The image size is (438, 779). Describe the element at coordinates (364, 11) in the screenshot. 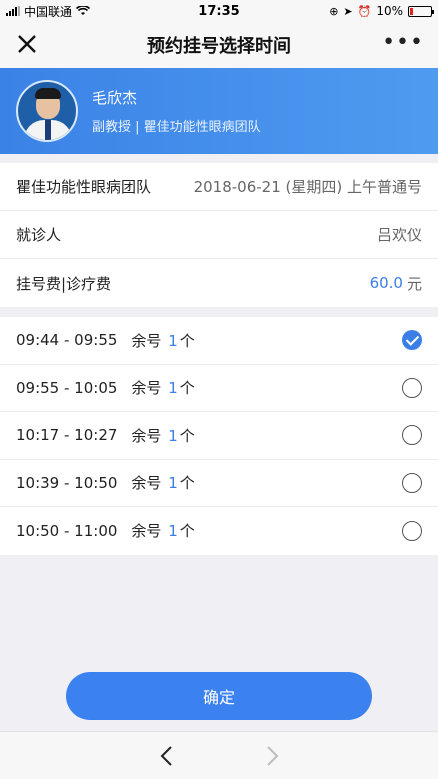

I see `alarm-icon: ⏰` at that location.